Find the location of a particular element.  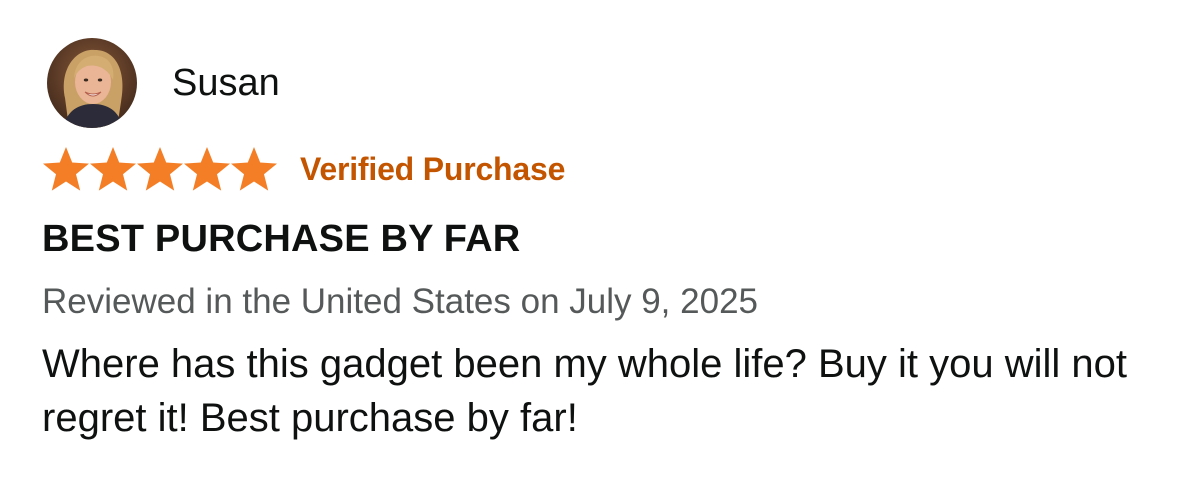

avatar is located at coordinates (92, 83).